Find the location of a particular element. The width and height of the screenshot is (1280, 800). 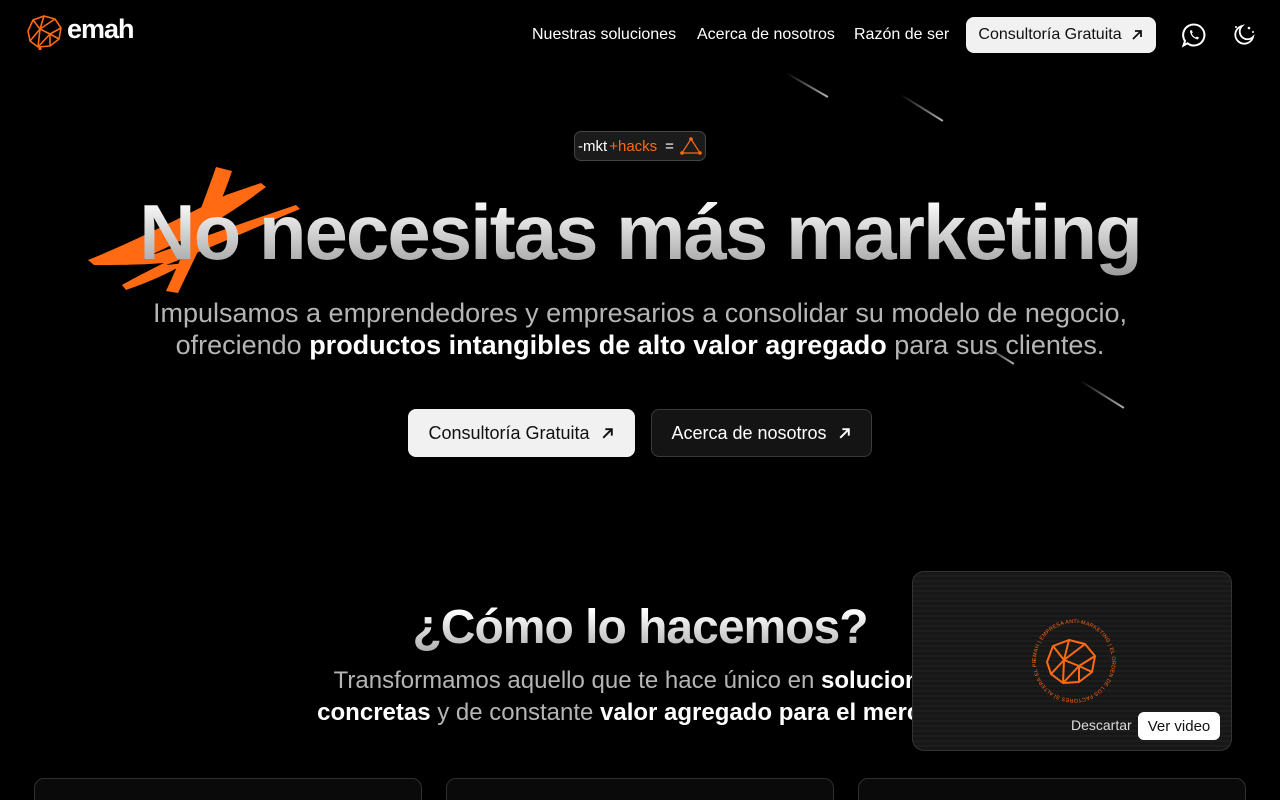

whatsapp-icon is located at coordinates (1193, 35).